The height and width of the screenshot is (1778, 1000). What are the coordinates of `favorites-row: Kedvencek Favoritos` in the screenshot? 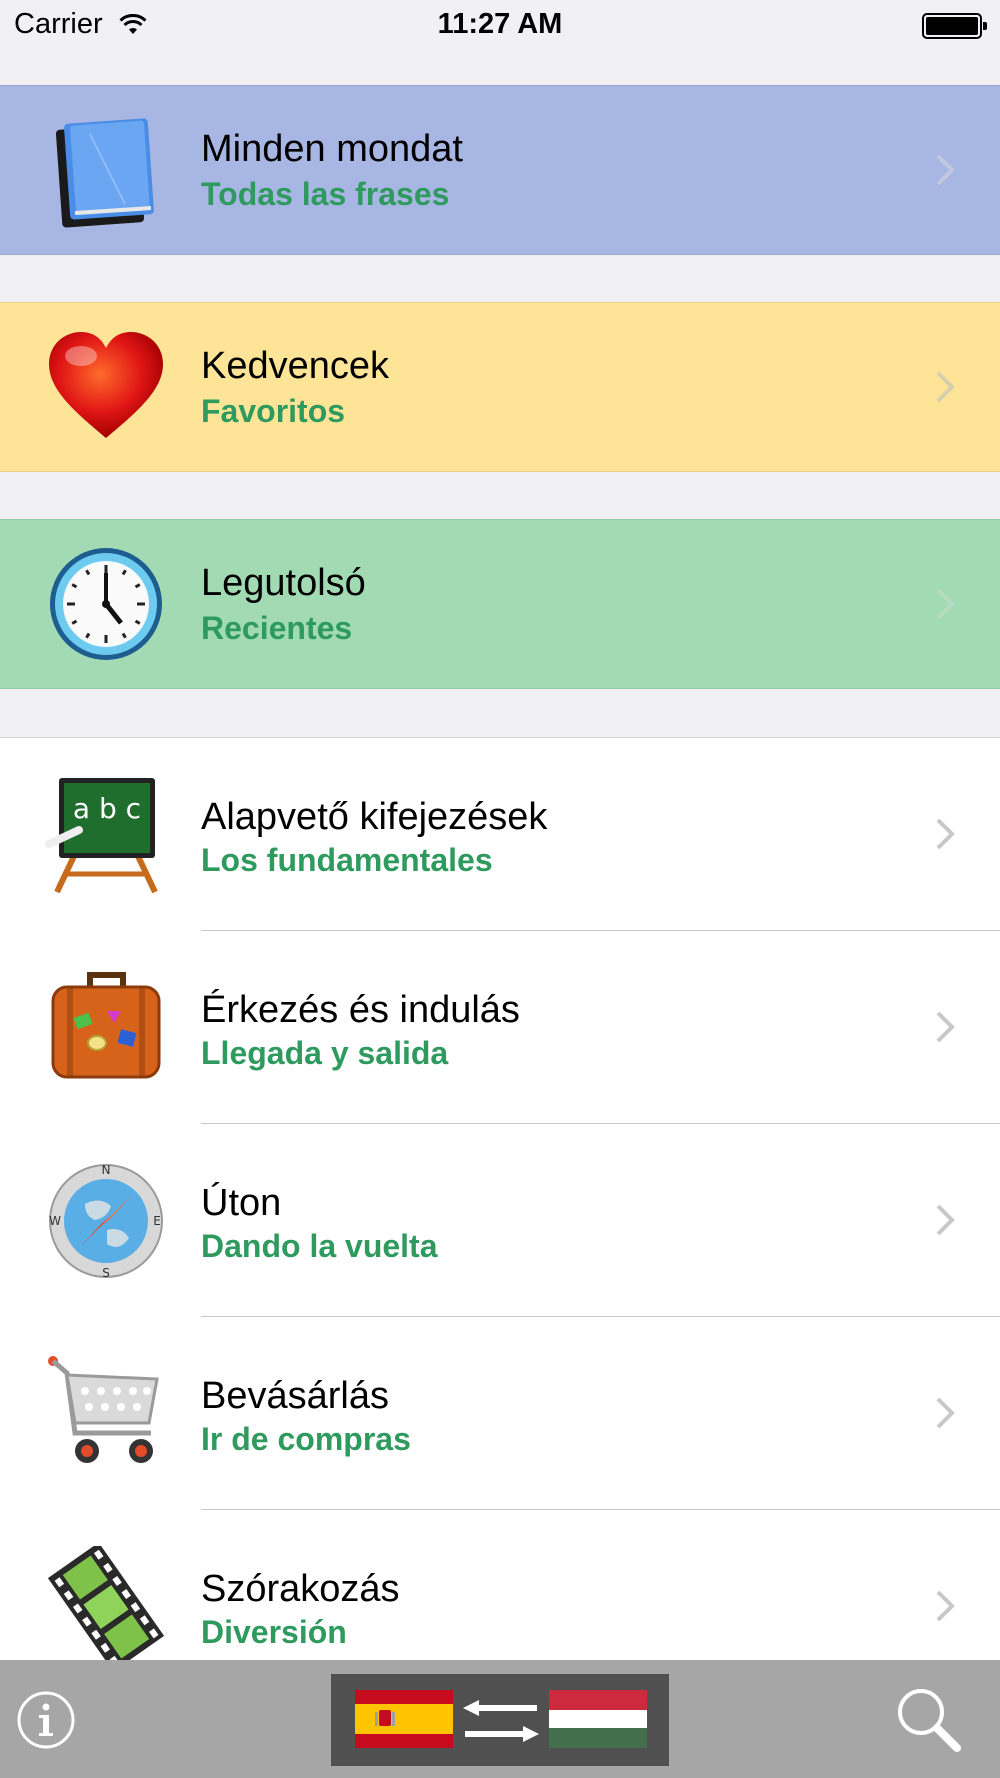 It's located at (500, 387).